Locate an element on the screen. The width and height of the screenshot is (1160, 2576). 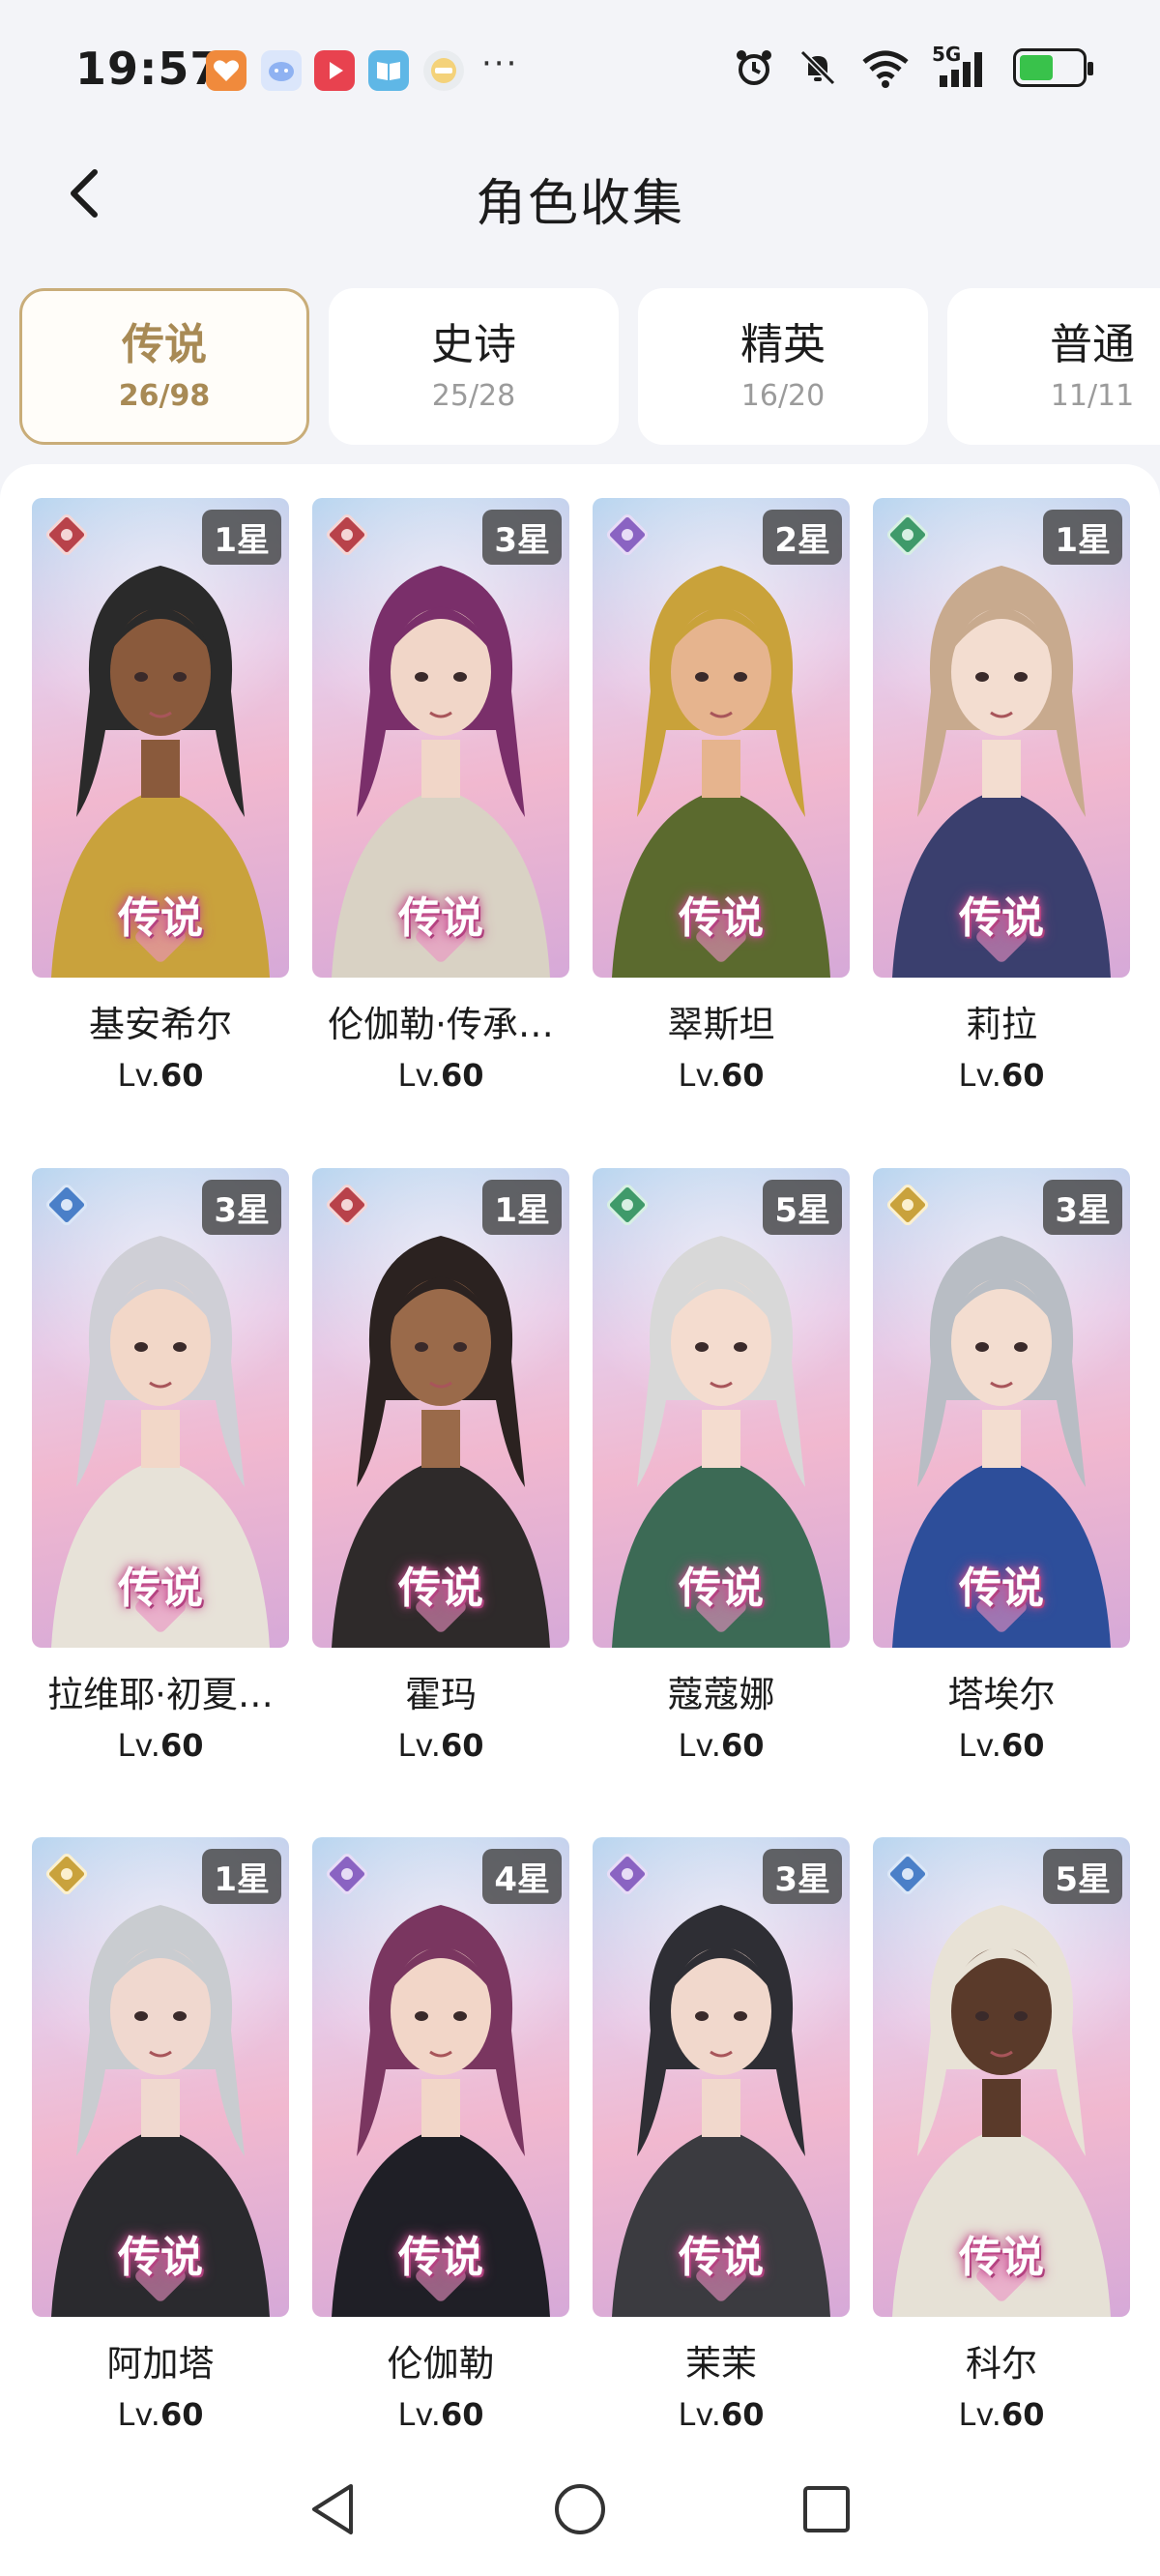
video-app-icon is located at coordinates (334, 70).